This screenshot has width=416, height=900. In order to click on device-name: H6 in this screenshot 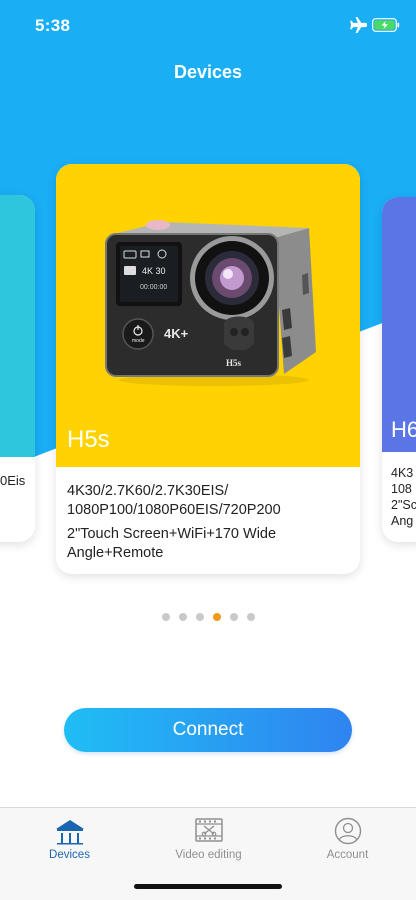, I will do `click(403, 429)`.